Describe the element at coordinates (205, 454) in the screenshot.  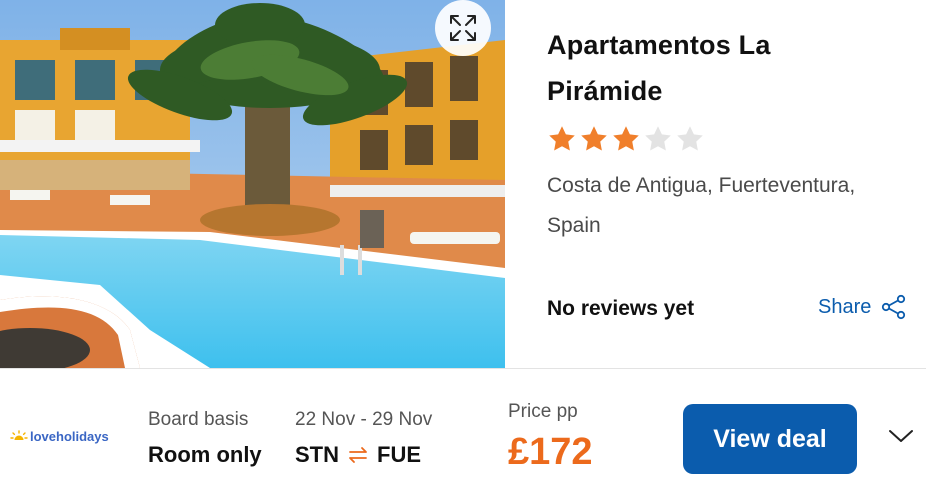
I see `board-basis-value: Room only` at that location.